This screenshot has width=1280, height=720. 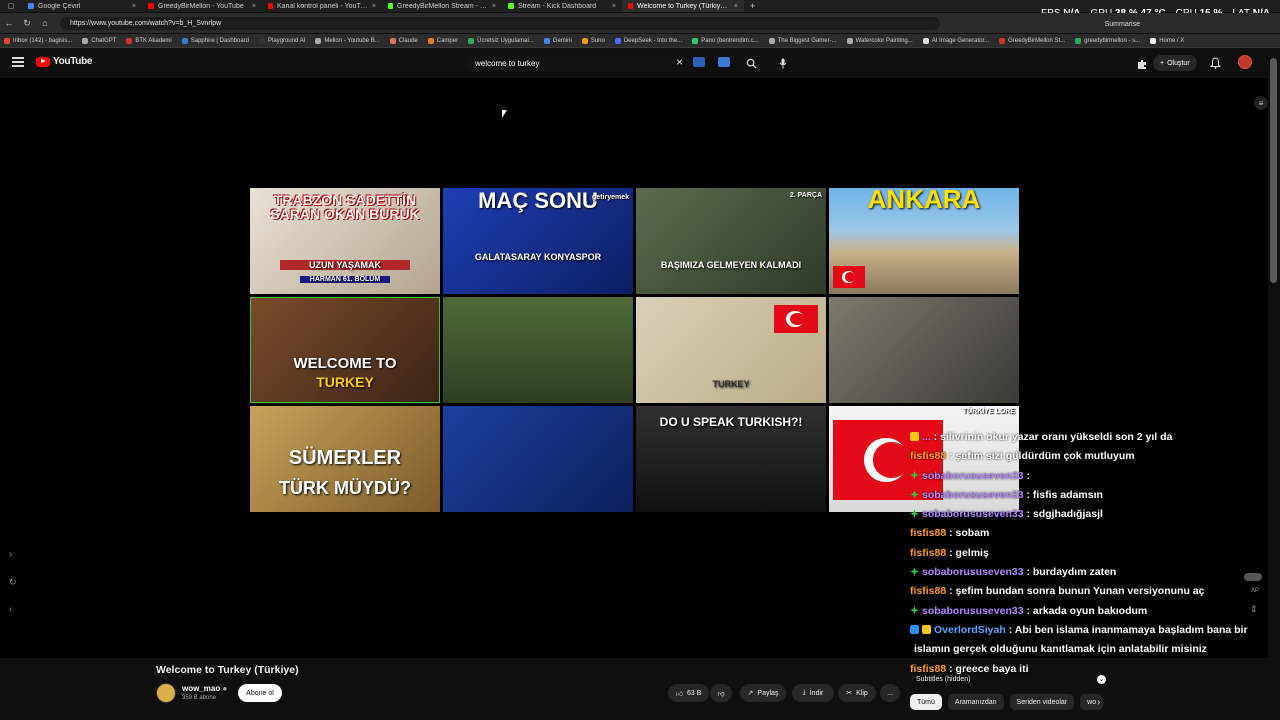 I want to click on reload-icon: ↻, so click(x=27, y=23).